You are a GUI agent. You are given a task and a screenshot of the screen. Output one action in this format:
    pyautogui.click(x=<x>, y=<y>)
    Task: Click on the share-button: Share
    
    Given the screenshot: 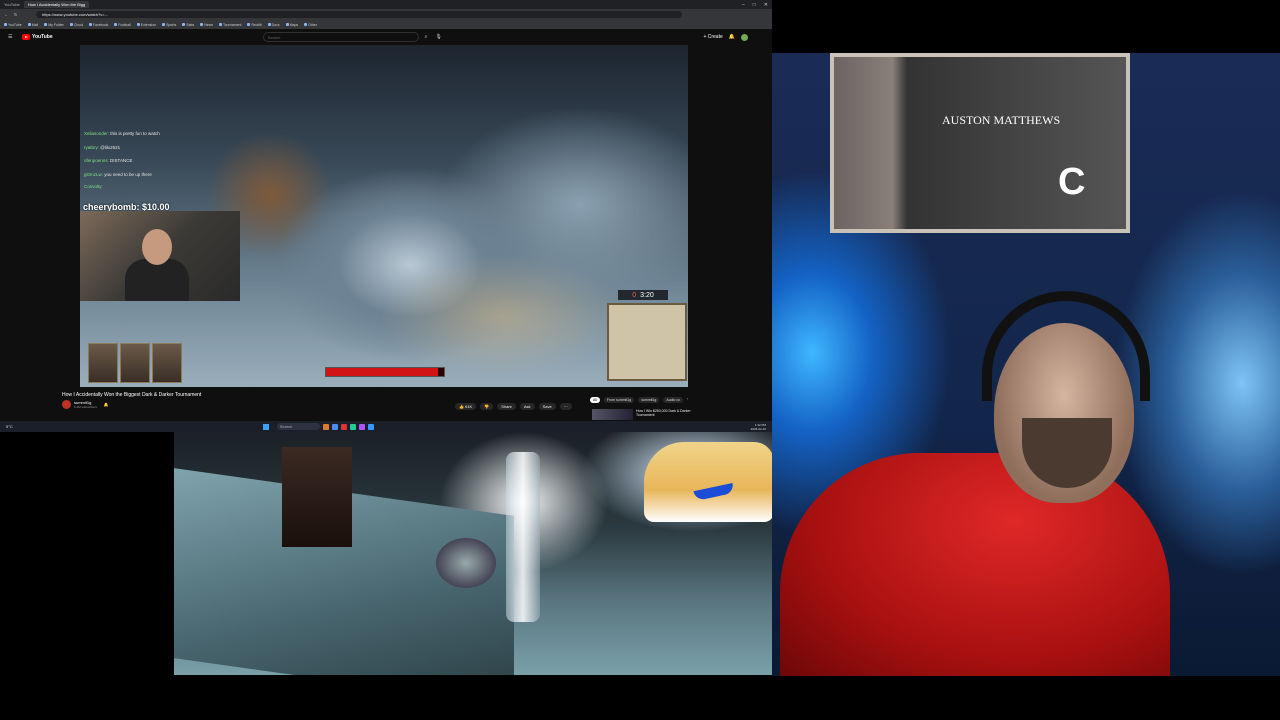 What is the action you would take?
    pyautogui.click(x=506, y=406)
    